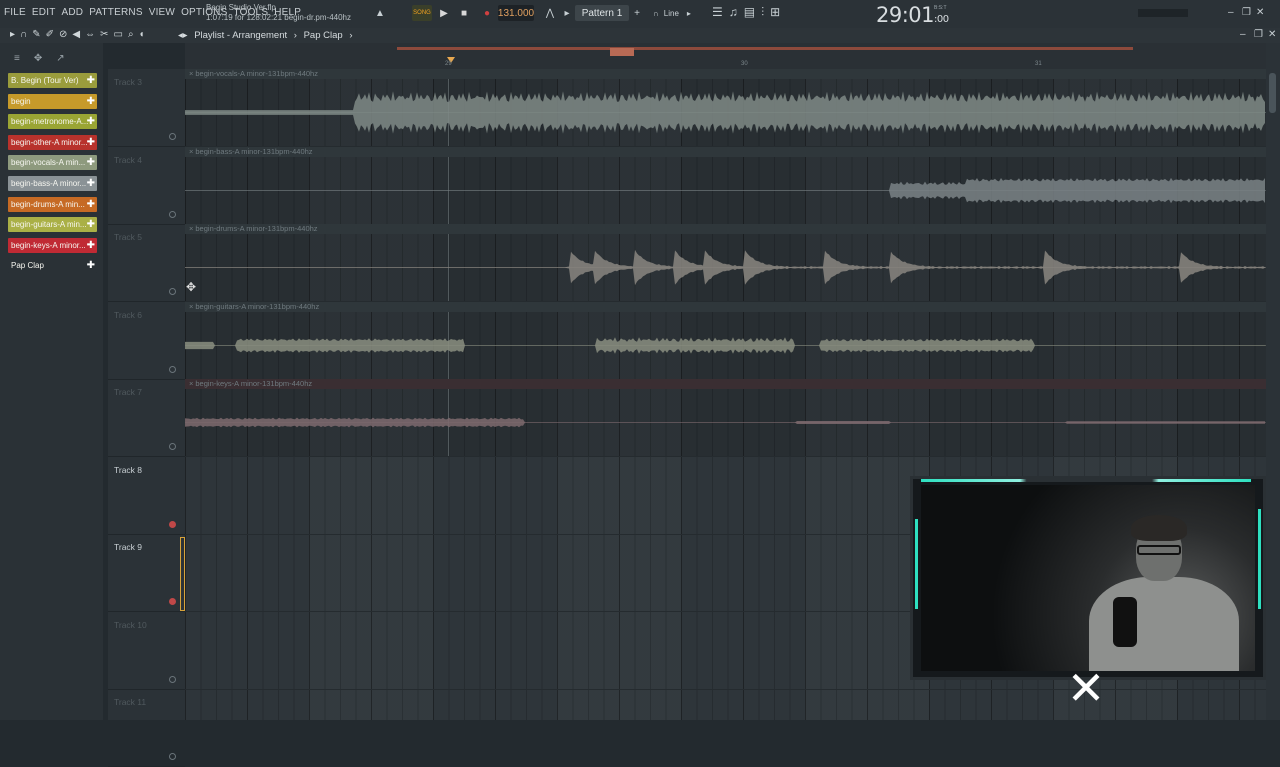 Image resolution: width=1280 pixels, height=767 pixels. Describe the element at coordinates (52, 204) in the screenshot. I see `picker-item: begin-drums-A min... ✚` at that location.